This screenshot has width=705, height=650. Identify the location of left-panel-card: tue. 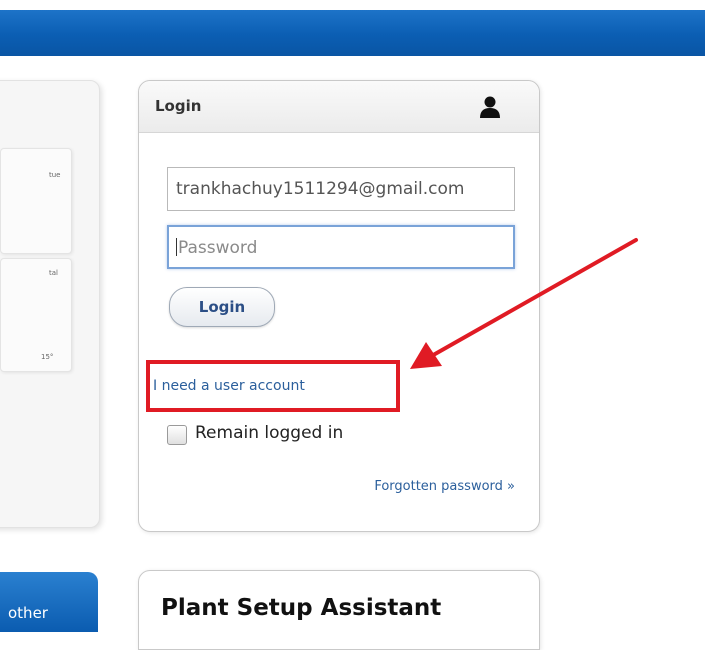
(36, 201).